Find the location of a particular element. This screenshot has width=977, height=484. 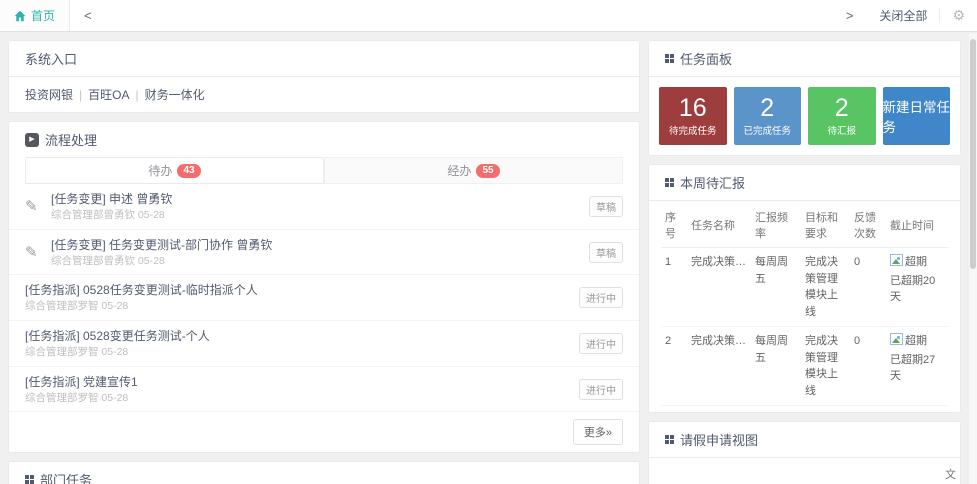

process-item-title: [任务变更] 申述 曾勇钦 is located at coordinates (112, 199).